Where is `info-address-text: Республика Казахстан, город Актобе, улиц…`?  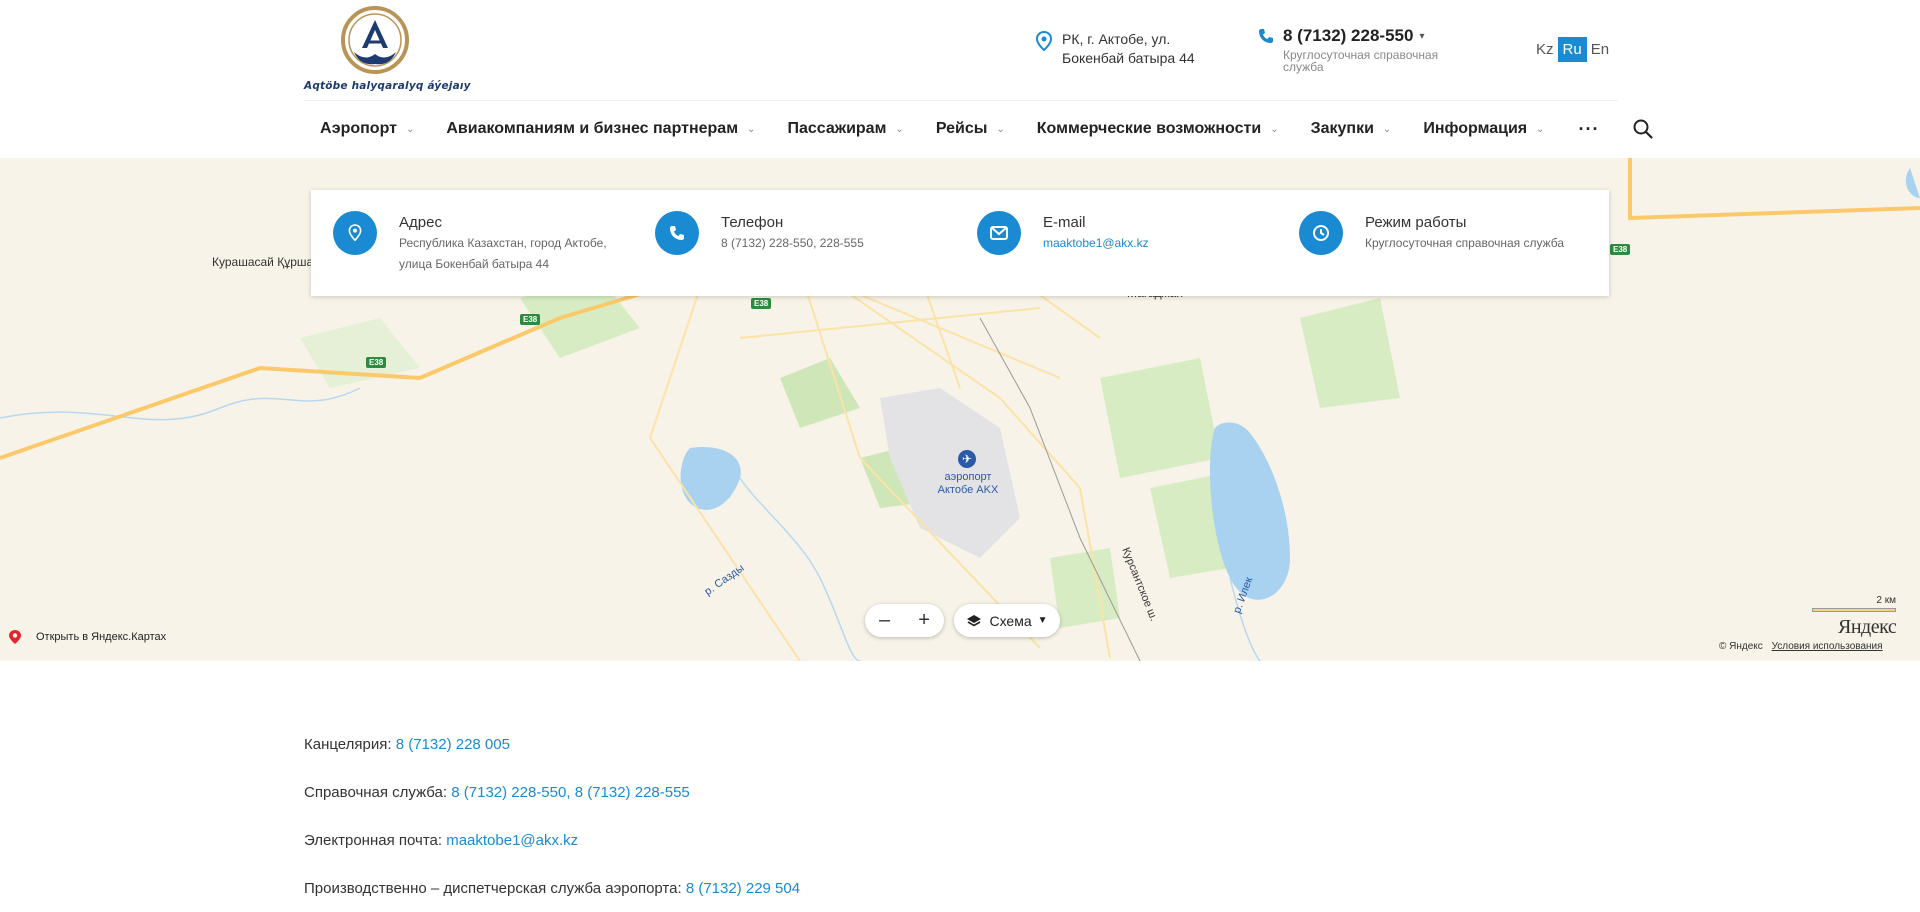 info-address-text: Республика Казахстан, город Актобе, улиц… is located at coordinates (503, 253).